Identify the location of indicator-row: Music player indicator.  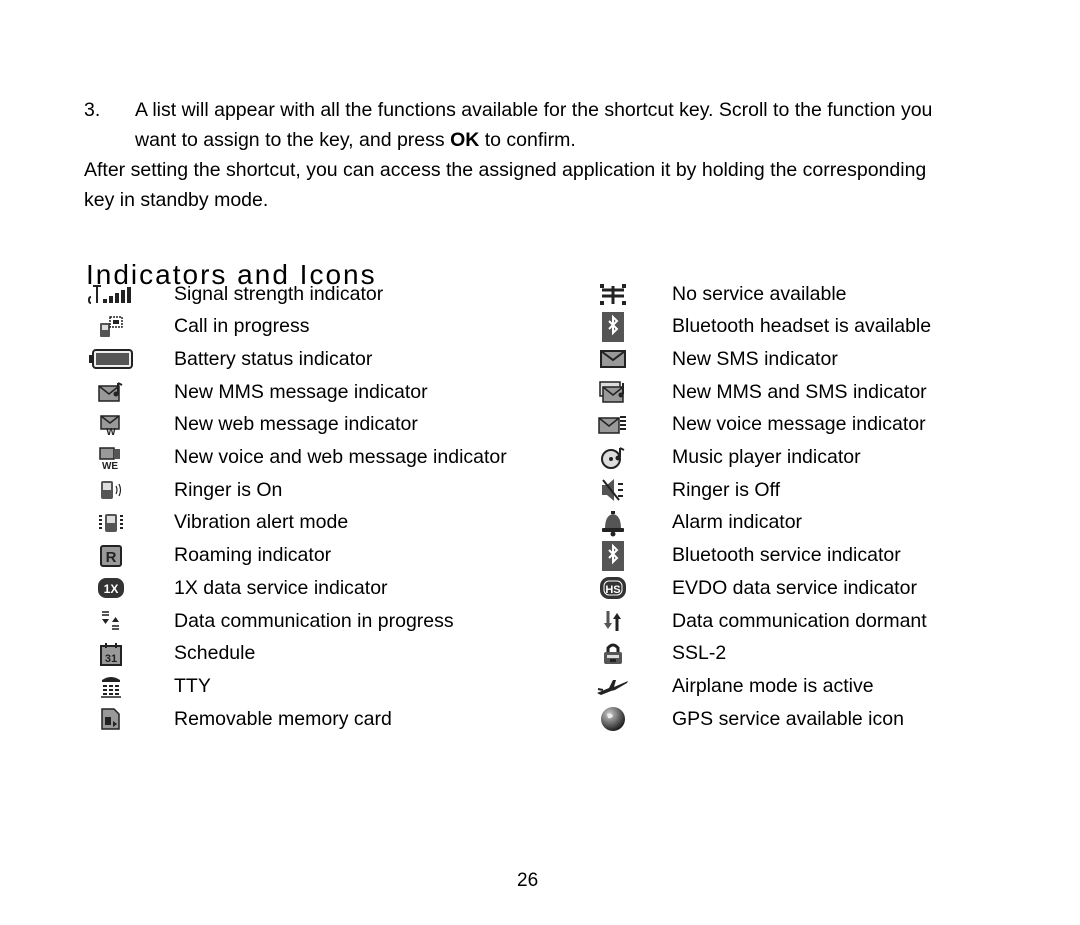
(788, 458).